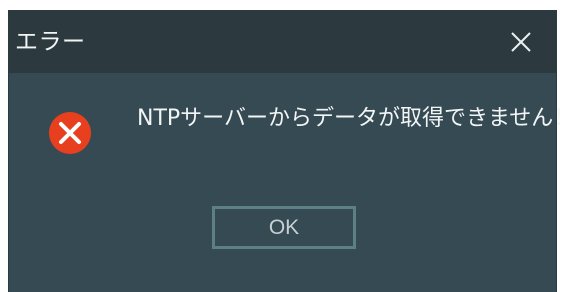  I want to click on close-button, so click(521, 42).